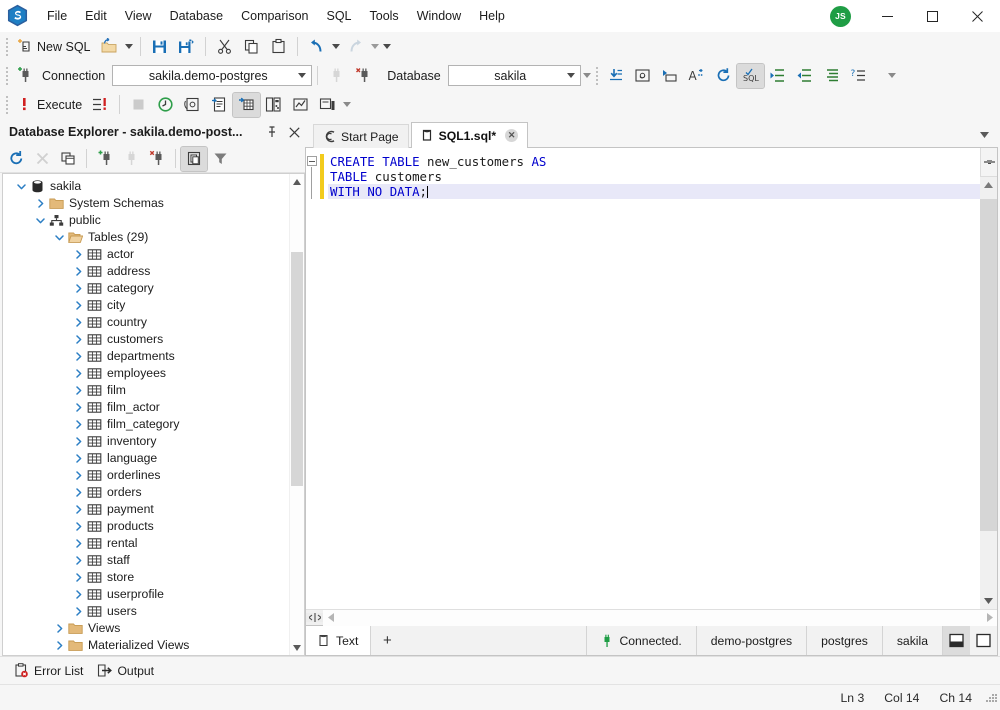 This screenshot has height=710, width=1000. What do you see at coordinates (146, 458) in the screenshot?
I see `tree-item-language: language` at bounding box center [146, 458].